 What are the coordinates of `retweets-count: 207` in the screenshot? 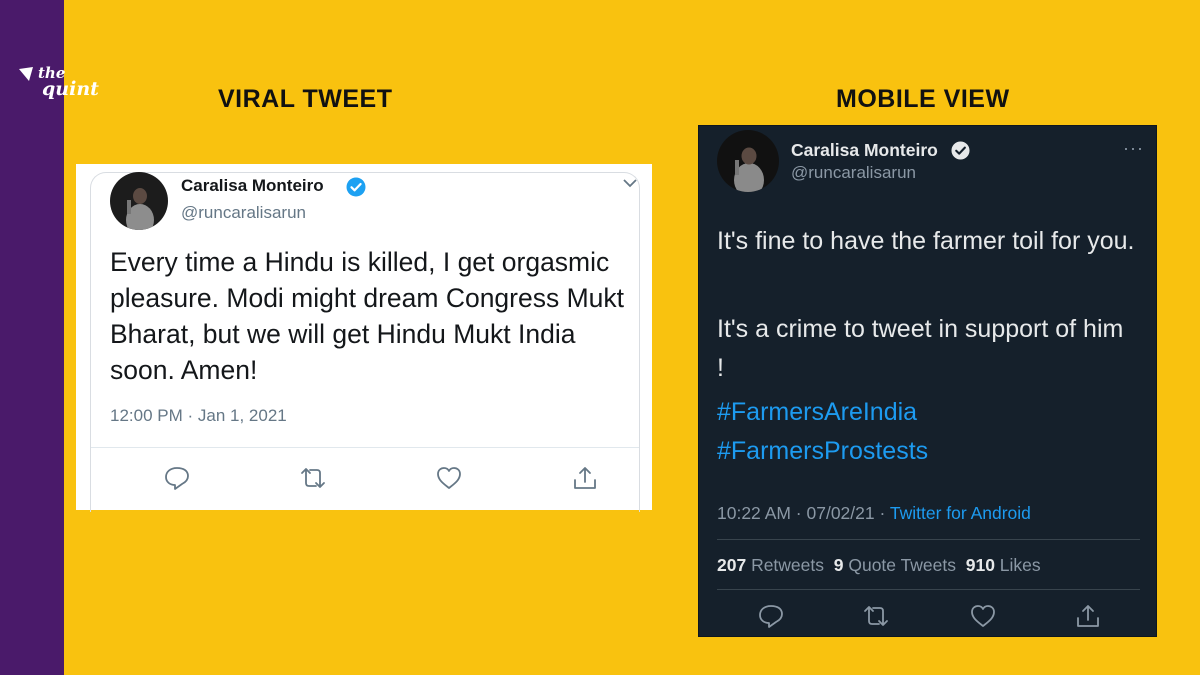 It's located at (731, 565).